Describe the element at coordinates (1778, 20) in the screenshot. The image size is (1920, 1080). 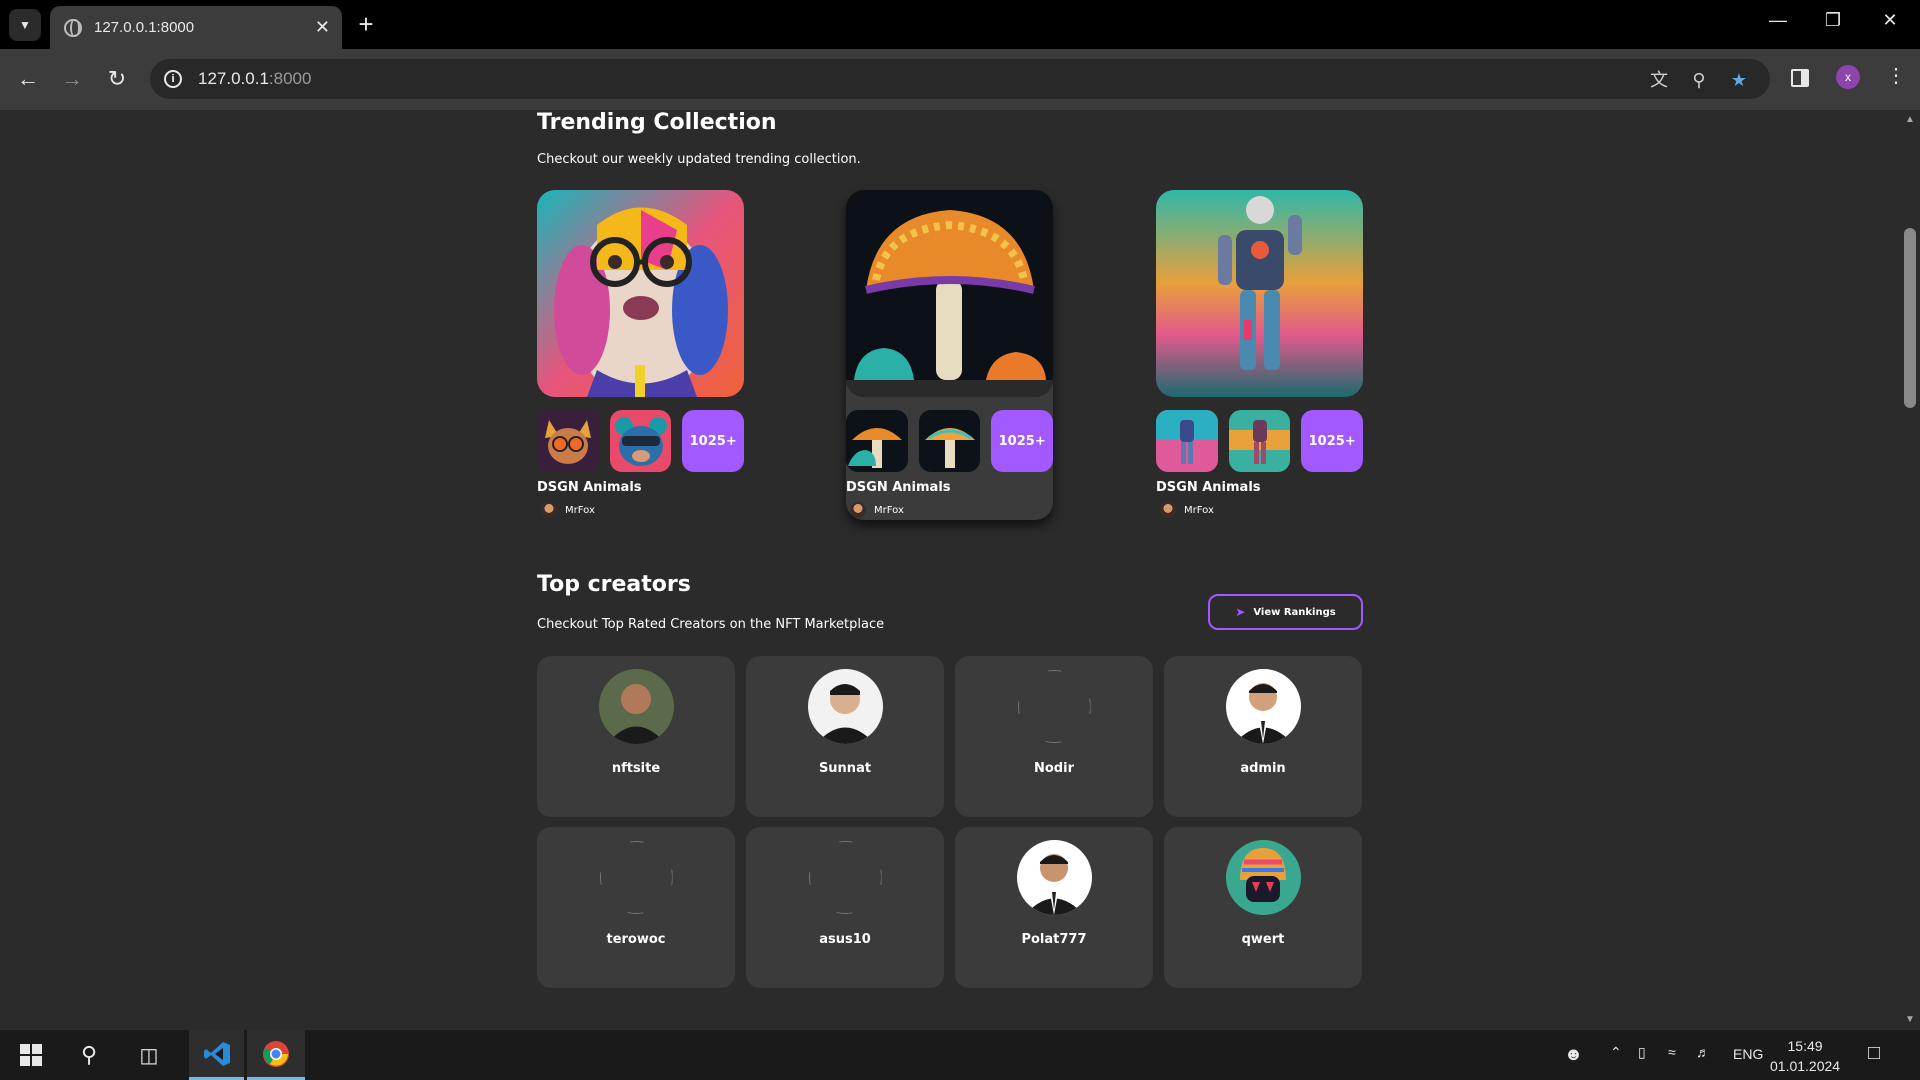
I see `minimize-button: —` at that location.